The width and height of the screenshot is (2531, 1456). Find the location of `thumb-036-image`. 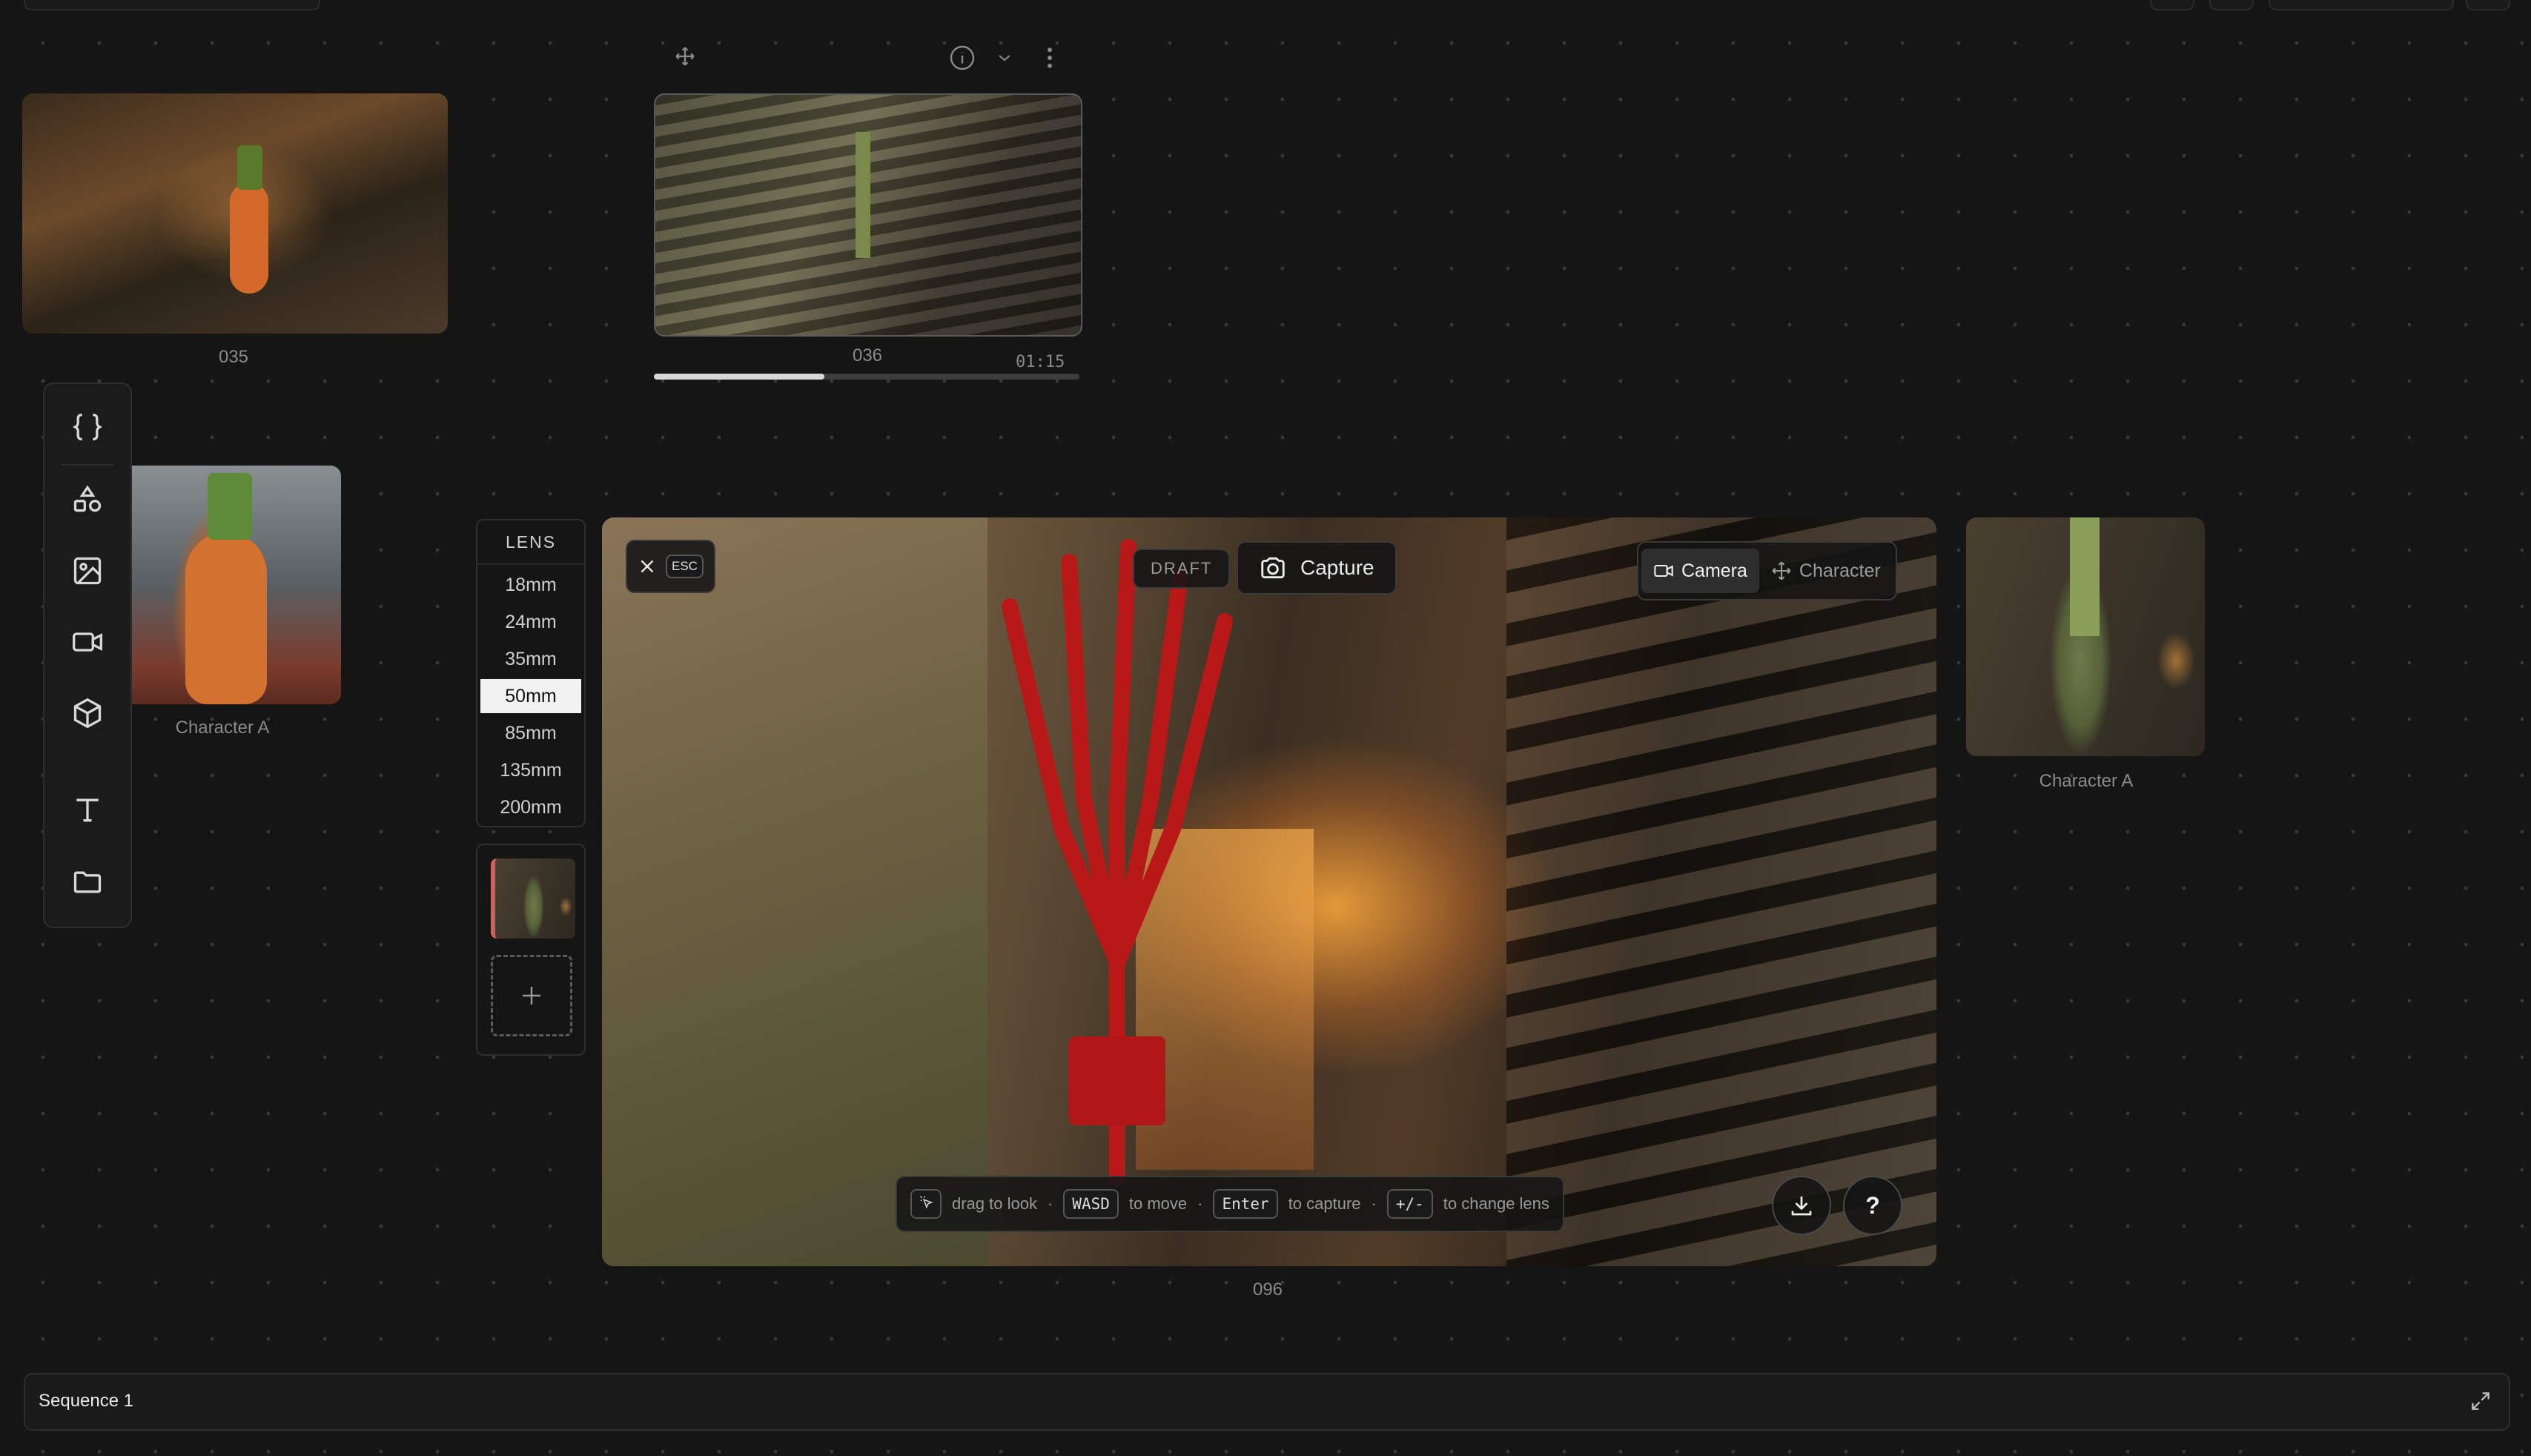

thumb-036-image is located at coordinates (868, 215).